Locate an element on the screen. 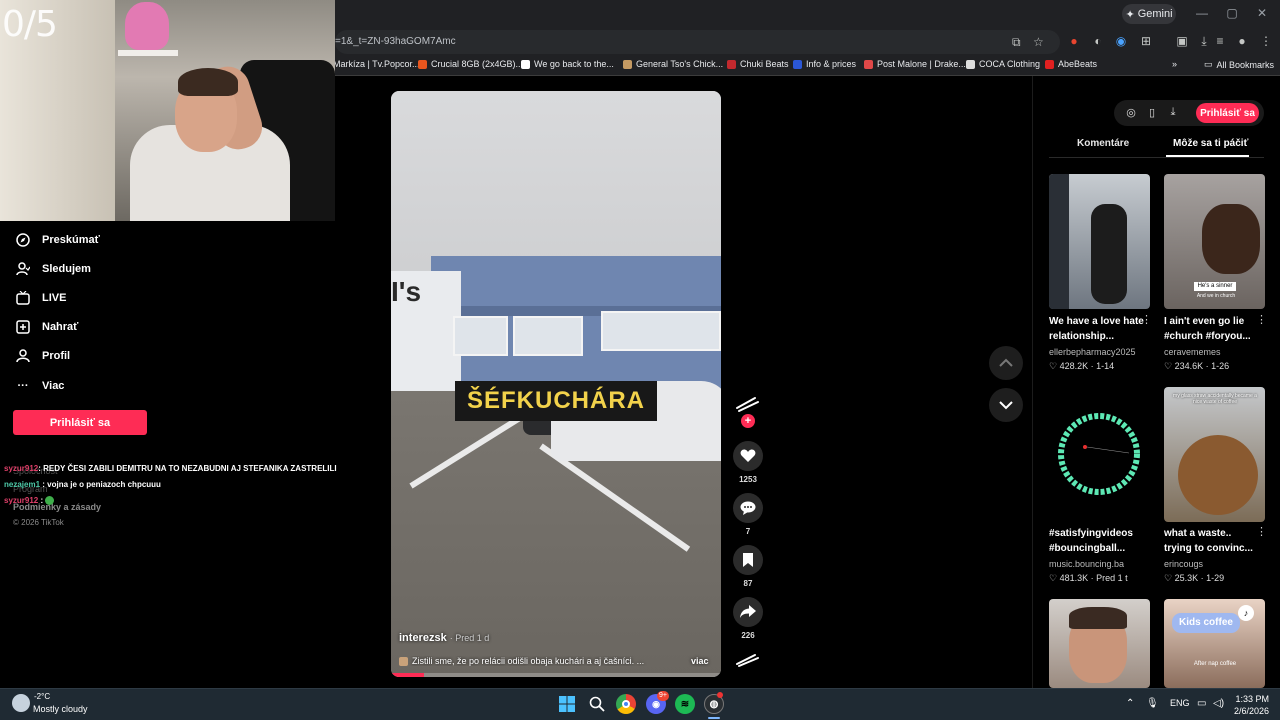 This screenshot has height=720, width=1280. extension-red-icon: ● is located at coordinates (1074, 41).